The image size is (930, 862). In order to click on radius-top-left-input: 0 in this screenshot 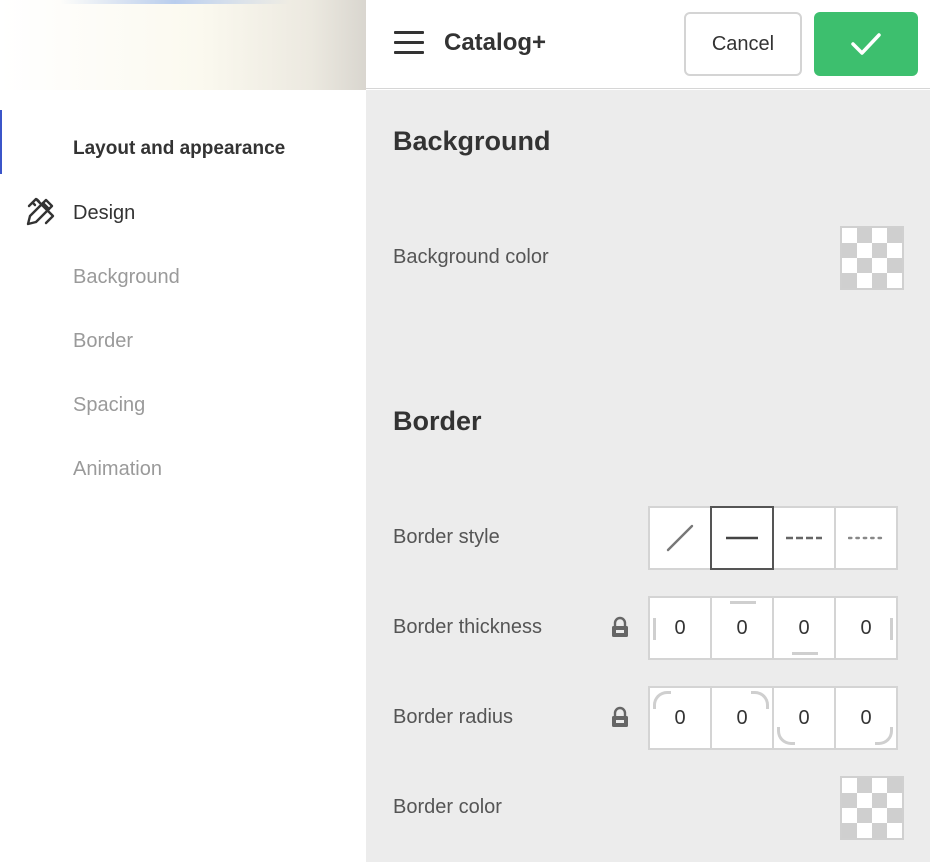, I will do `click(680, 718)`.